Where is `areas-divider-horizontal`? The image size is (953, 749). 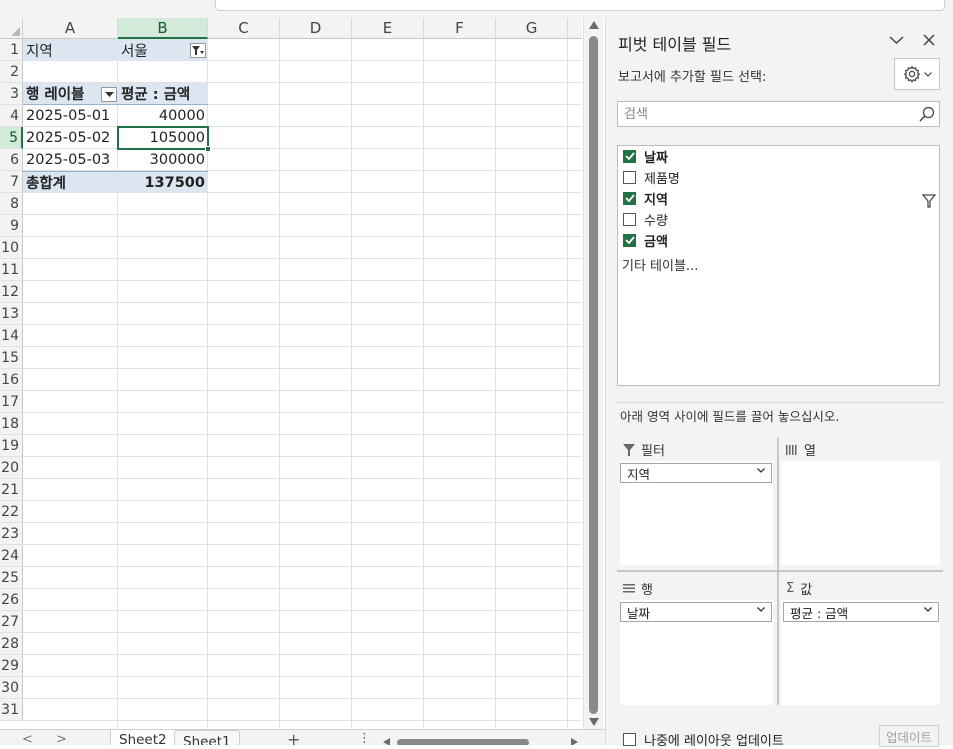 areas-divider-horizontal is located at coordinates (780, 571).